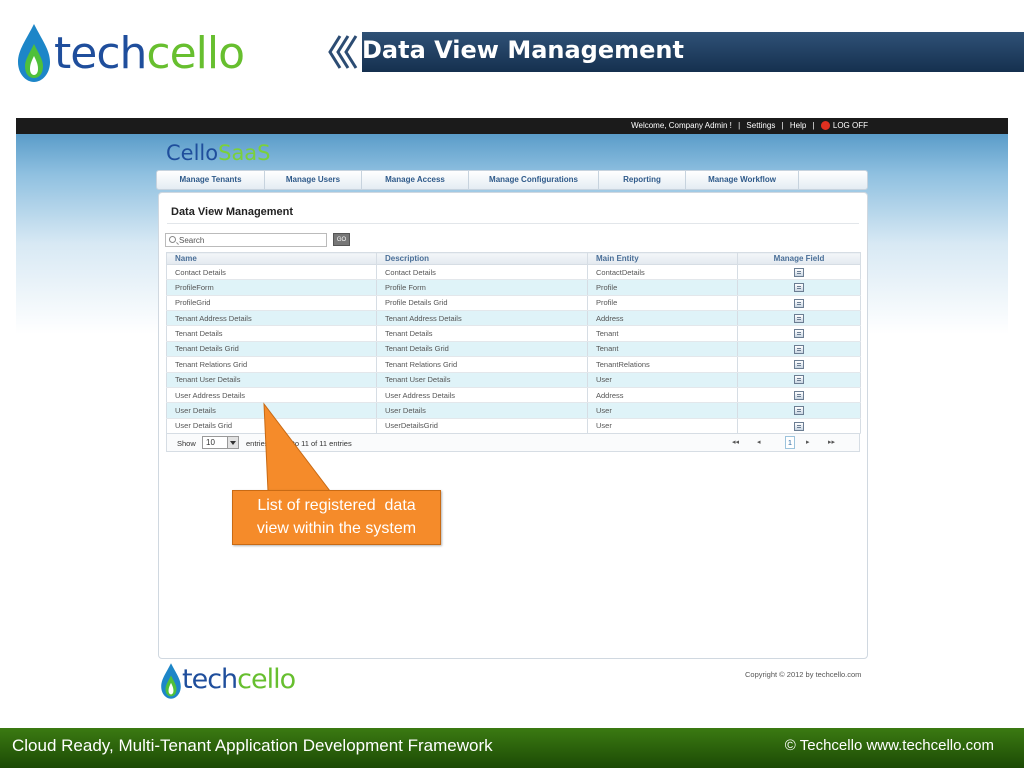 The image size is (1024, 768). I want to click on column-header-name: Name, so click(271, 258).